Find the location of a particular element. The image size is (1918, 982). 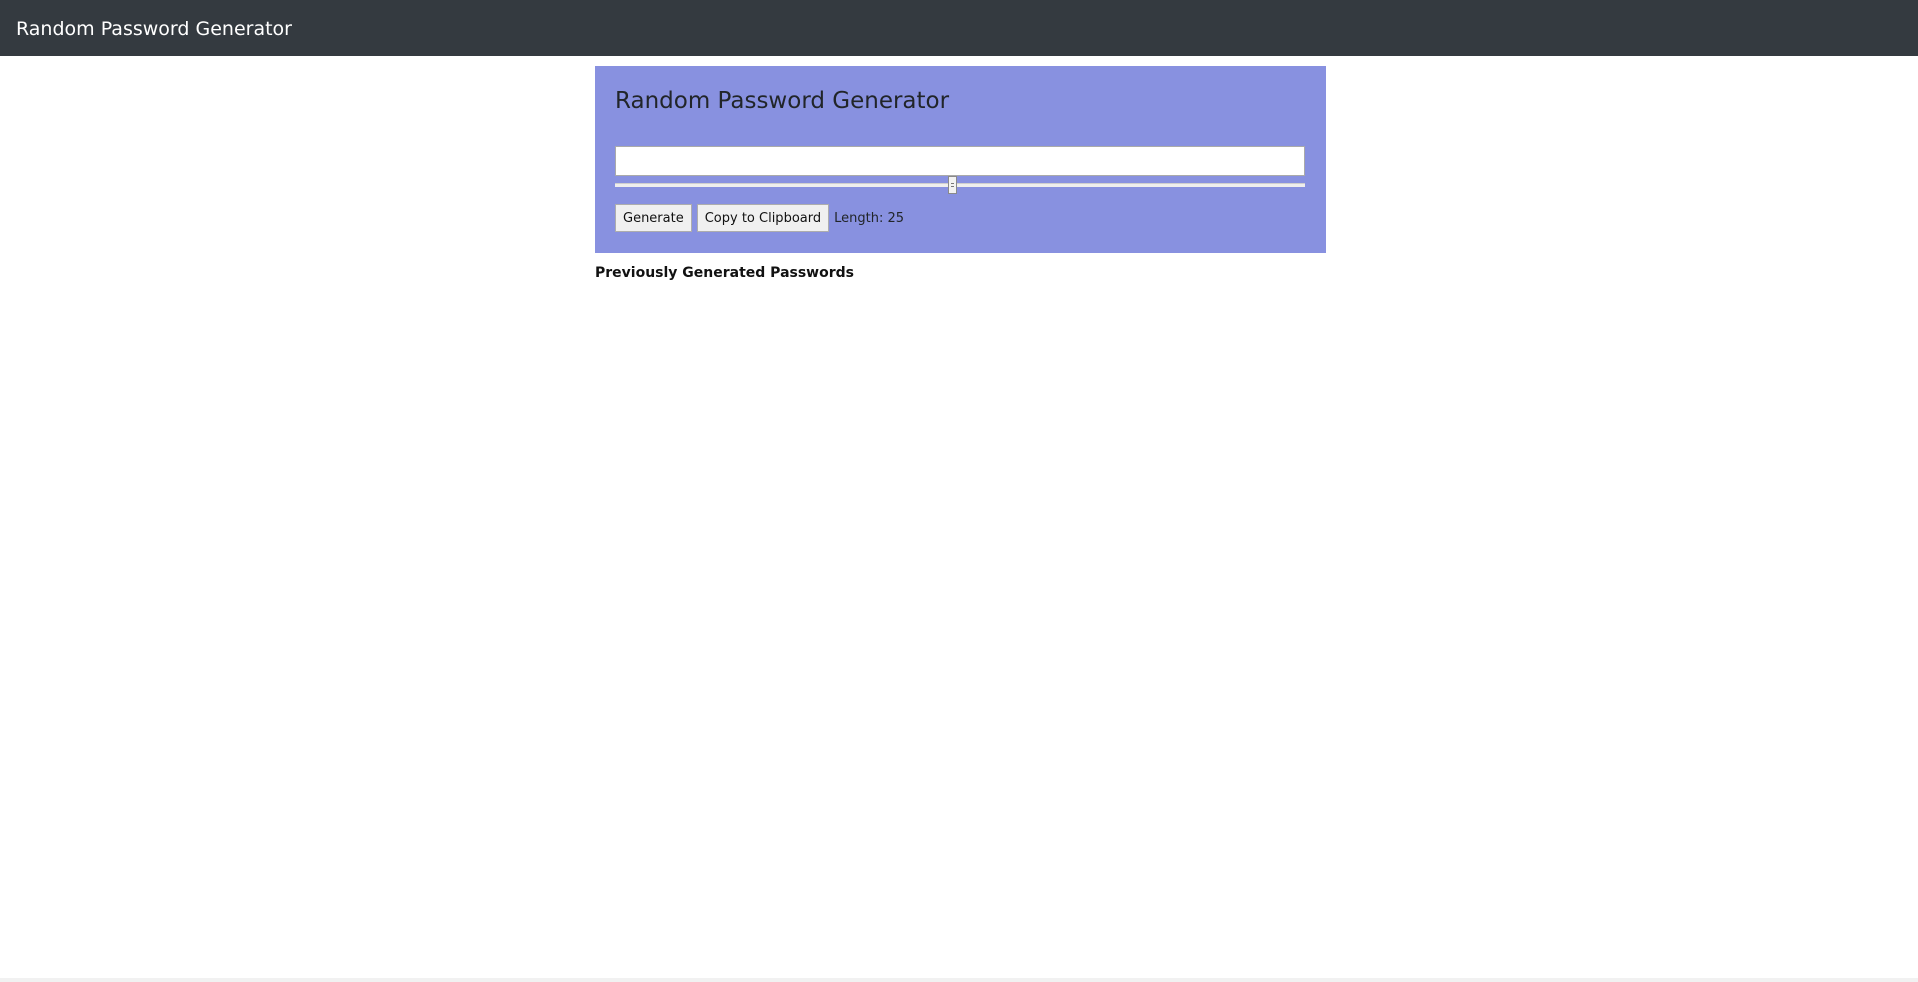

password-output-field is located at coordinates (960, 161).